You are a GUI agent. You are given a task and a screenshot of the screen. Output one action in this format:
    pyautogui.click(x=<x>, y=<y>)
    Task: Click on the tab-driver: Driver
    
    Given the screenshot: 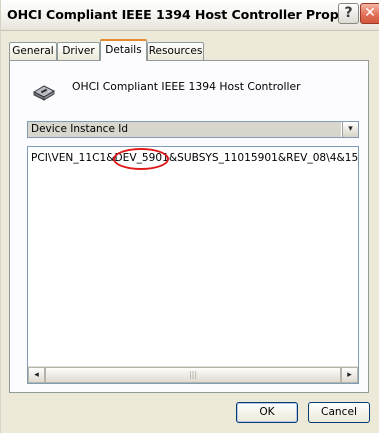 What is the action you would take?
    pyautogui.click(x=78, y=51)
    